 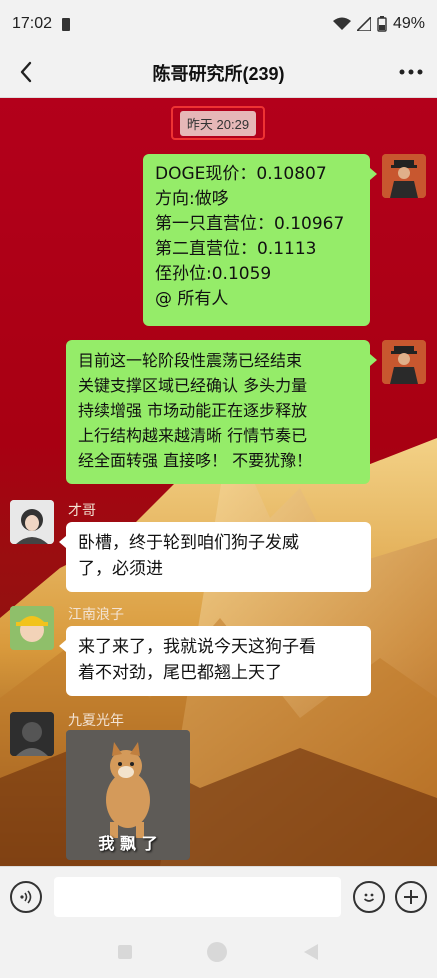 I want to click on signal-icon, so click(x=363, y=24).